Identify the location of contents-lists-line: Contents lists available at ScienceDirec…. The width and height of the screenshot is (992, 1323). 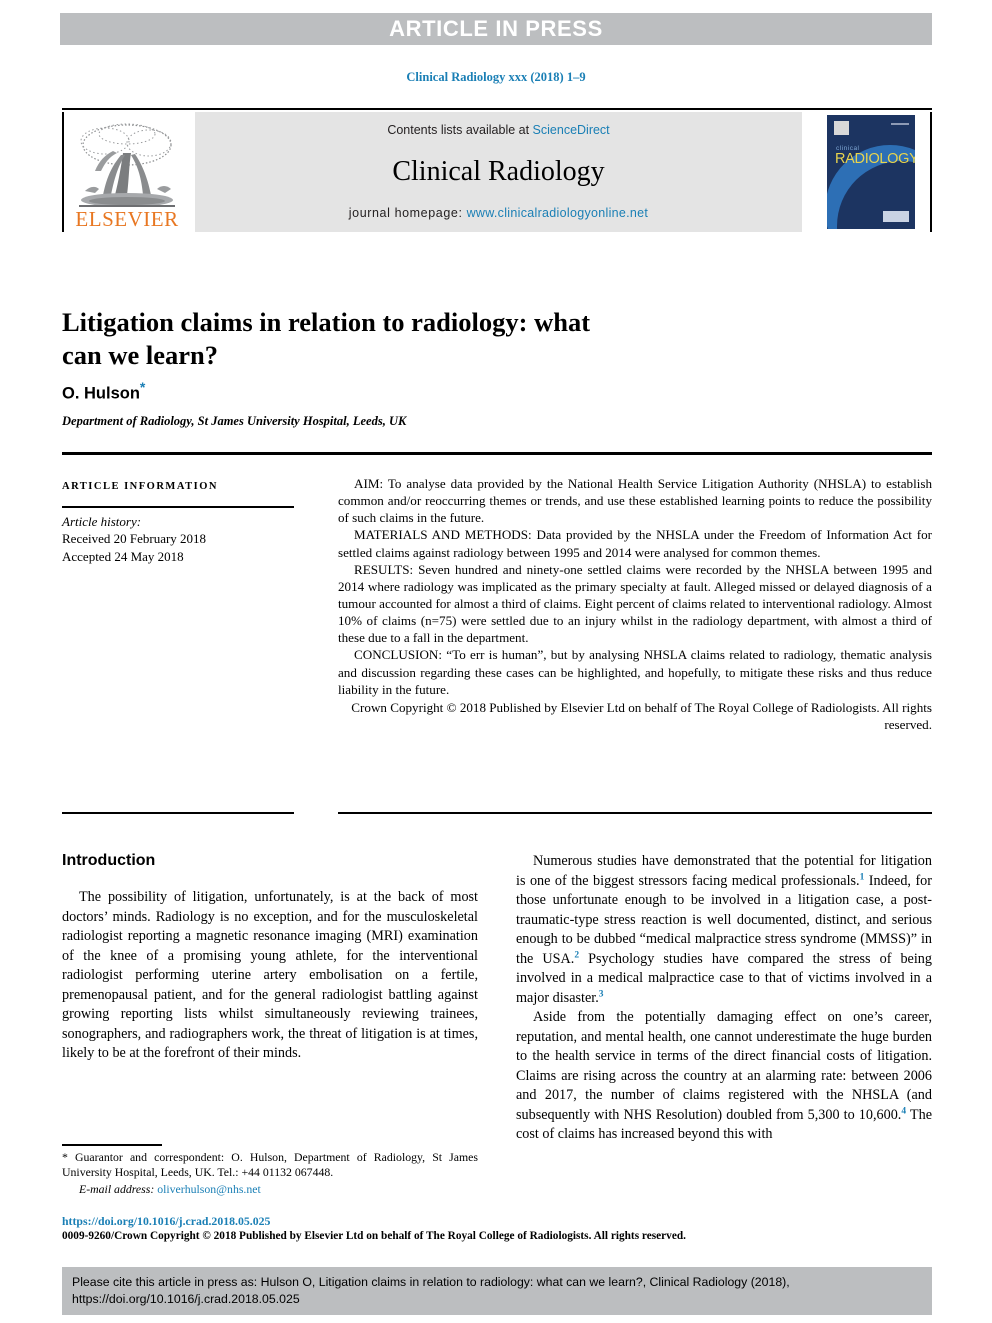
(498, 130).